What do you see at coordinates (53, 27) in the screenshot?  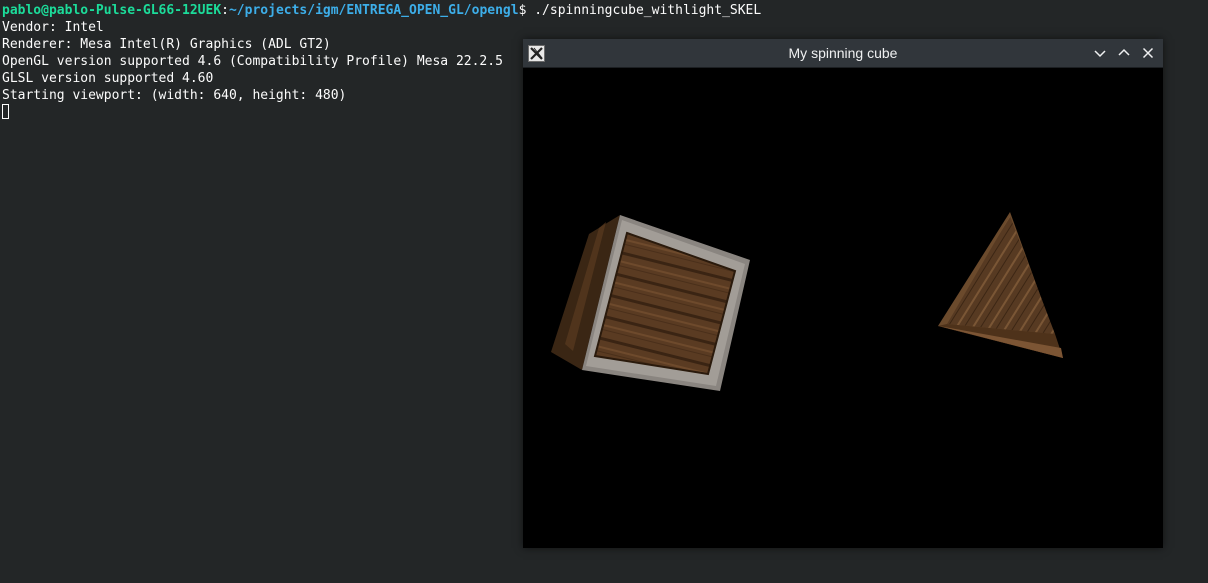 I see `terminal-output-line: Vendor: Intel` at bounding box center [53, 27].